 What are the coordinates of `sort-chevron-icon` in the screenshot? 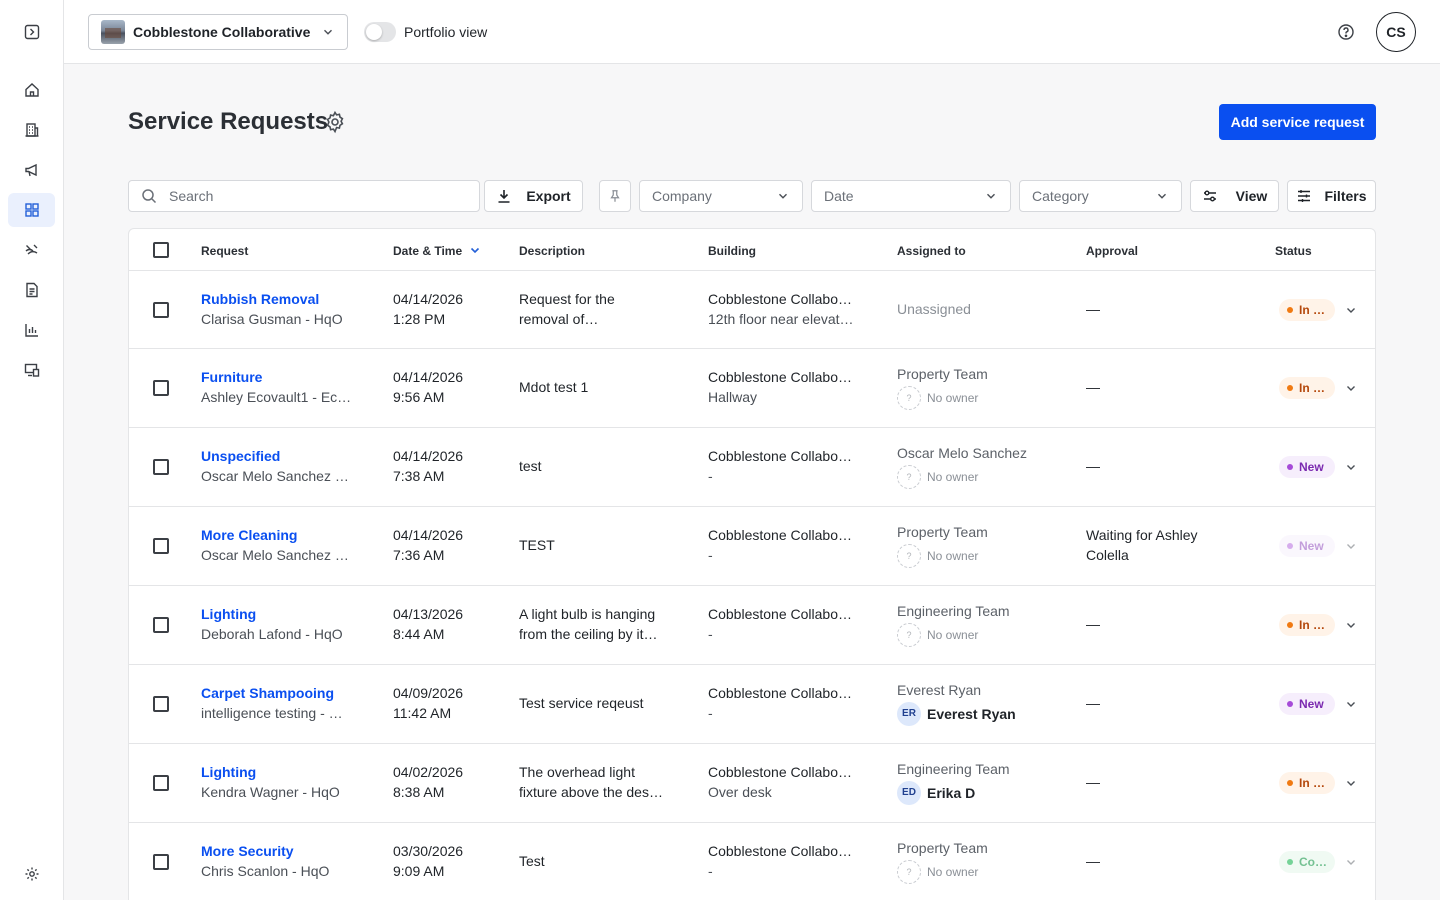 It's located at (475, 250).